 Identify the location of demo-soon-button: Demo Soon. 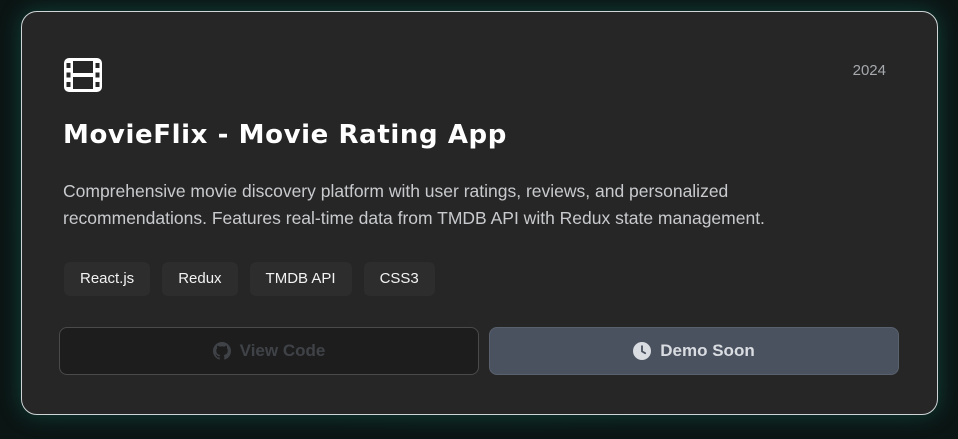
(694, 351).